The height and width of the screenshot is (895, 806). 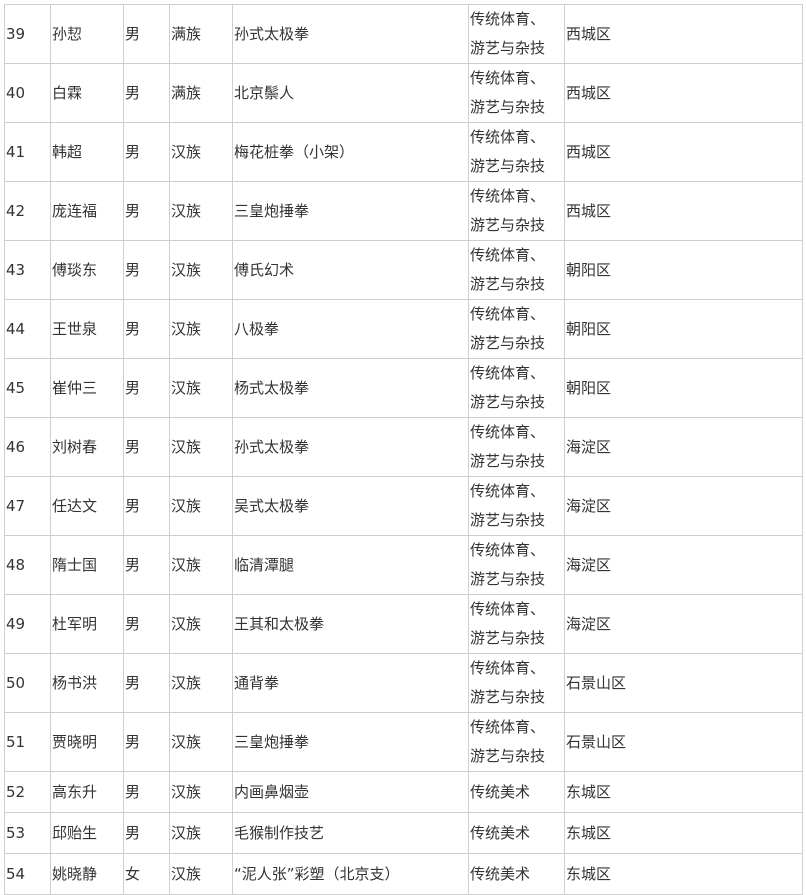 I want to click on table-row: 45 崔仲三男汉族 杨式太极拳 传统体育、 游艺与杂技 朝阳区, so click(x=403, y=388).